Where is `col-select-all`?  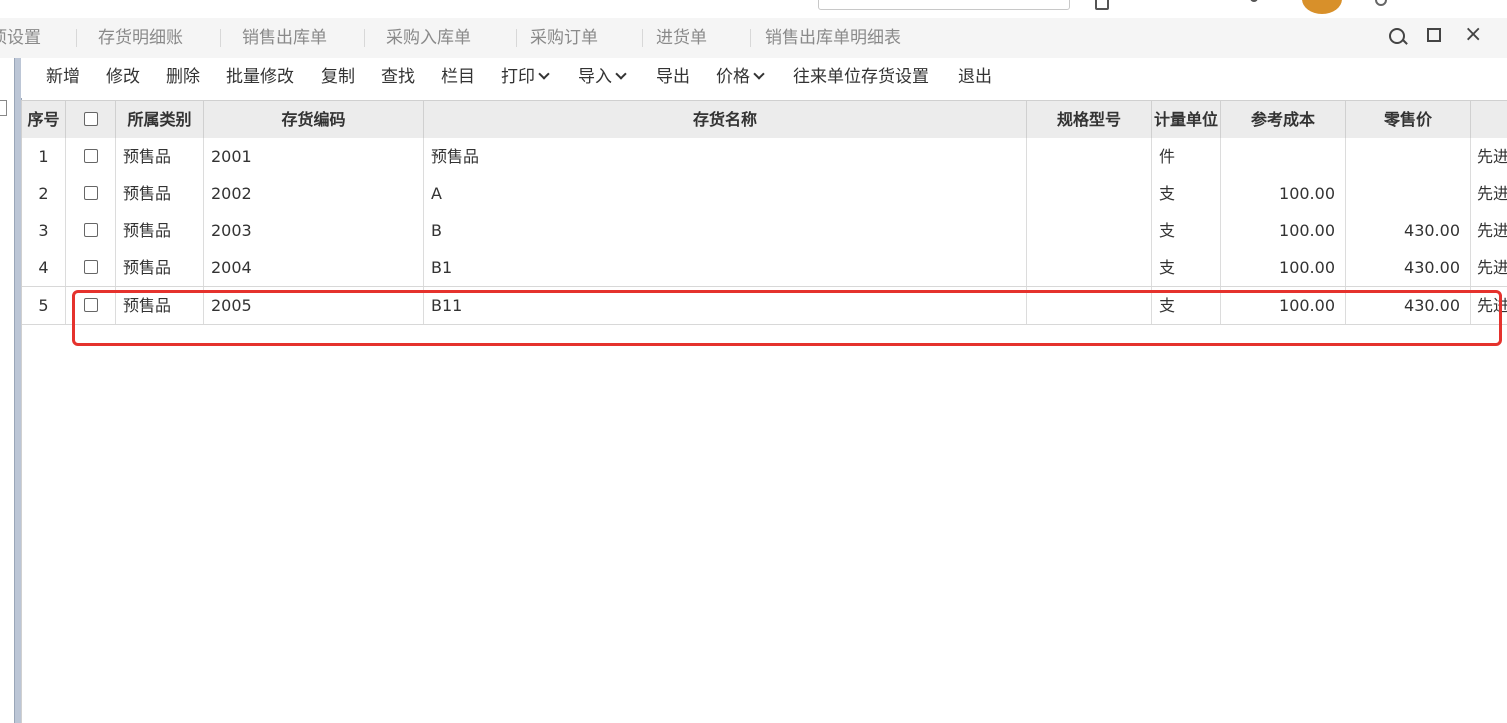 col-select-all is located at coordinates (91, 119).